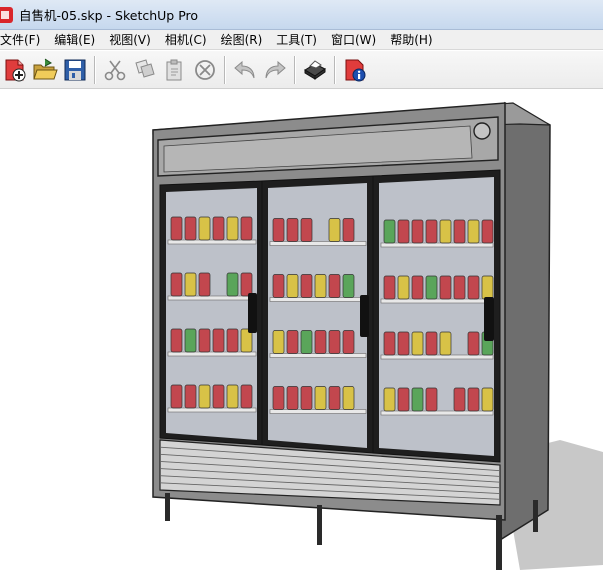  I want to click on save-disk-icon, so click(75, 69).